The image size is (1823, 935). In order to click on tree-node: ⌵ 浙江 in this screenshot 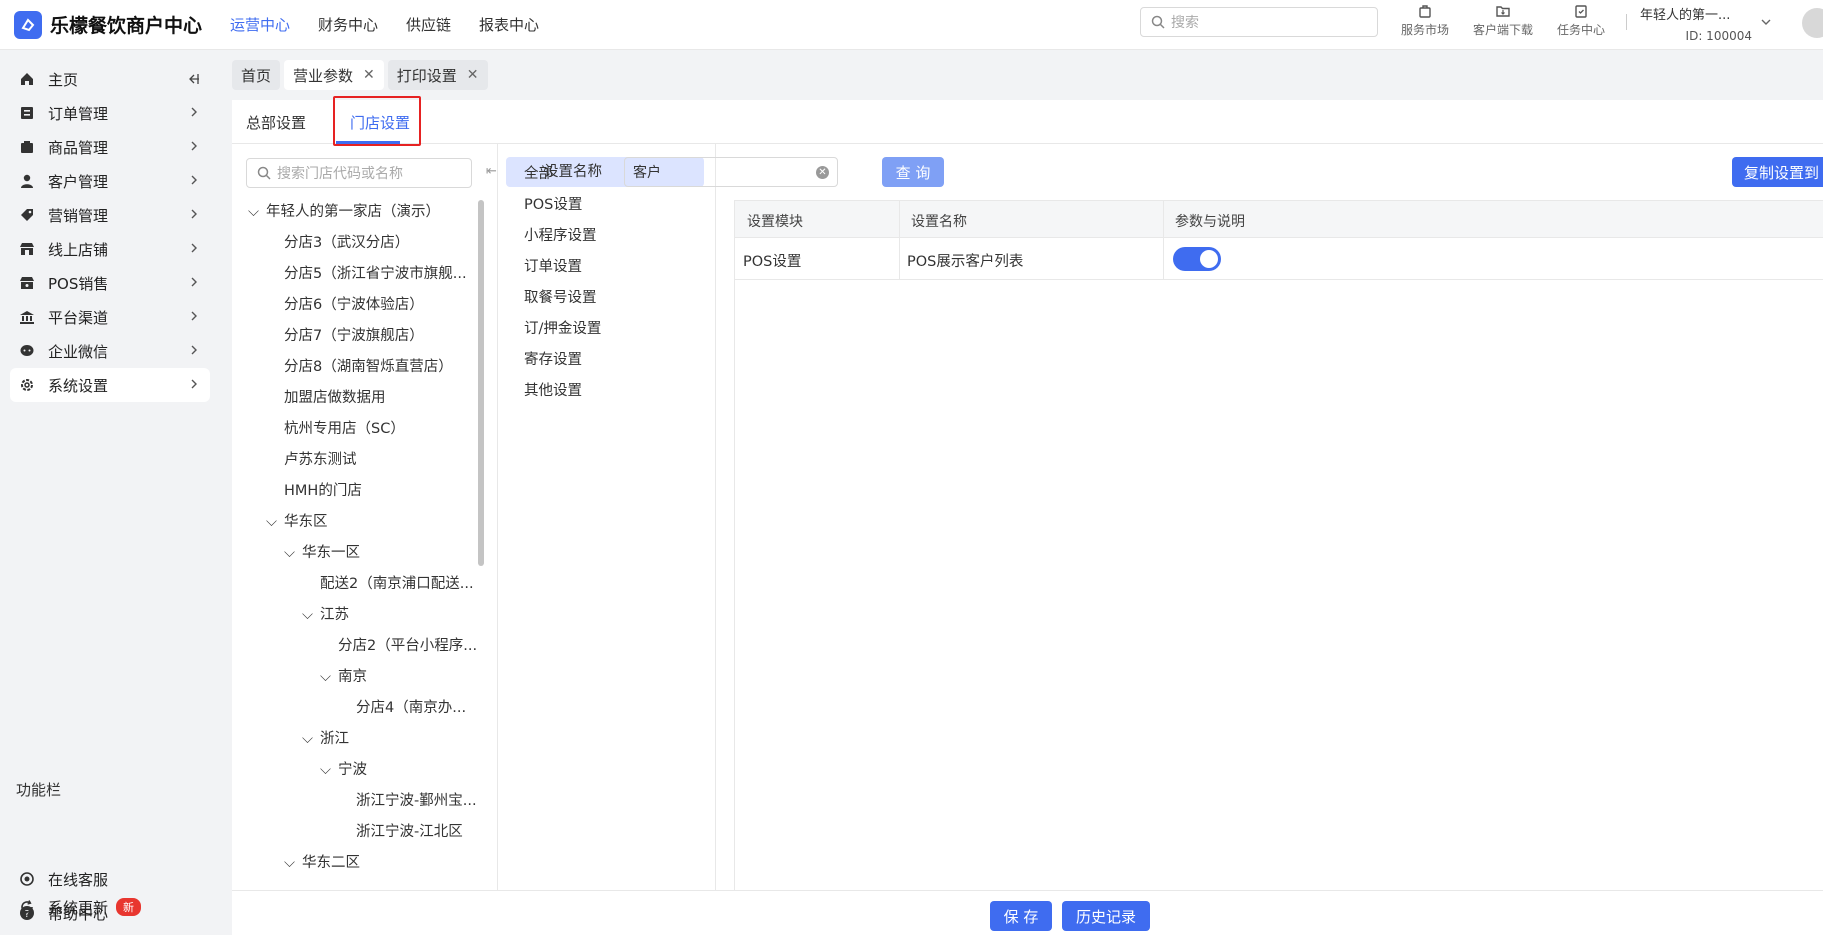, I will do `click(325, 737)`.